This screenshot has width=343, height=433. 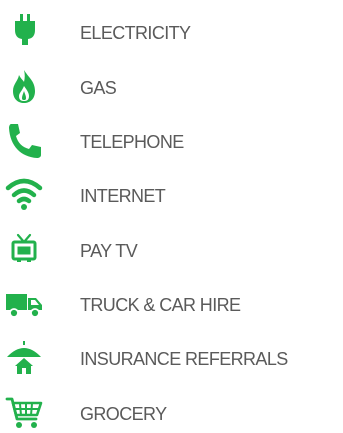 What do you see at coordinates (132, 142) in the screenshot?
I see `service-label: TELEPHONE` at bounding box center [132, 142].